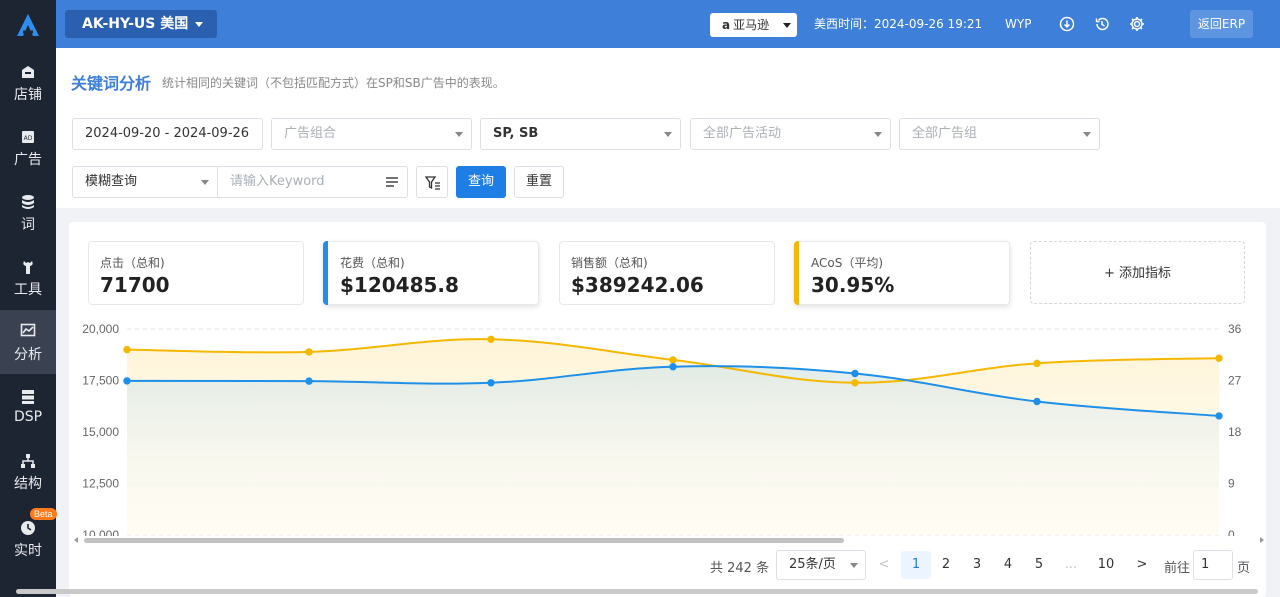  Describe the element at coordinates (28, 95) in the screenshot. I see `sidebar-item-label: 店铺` at that location.